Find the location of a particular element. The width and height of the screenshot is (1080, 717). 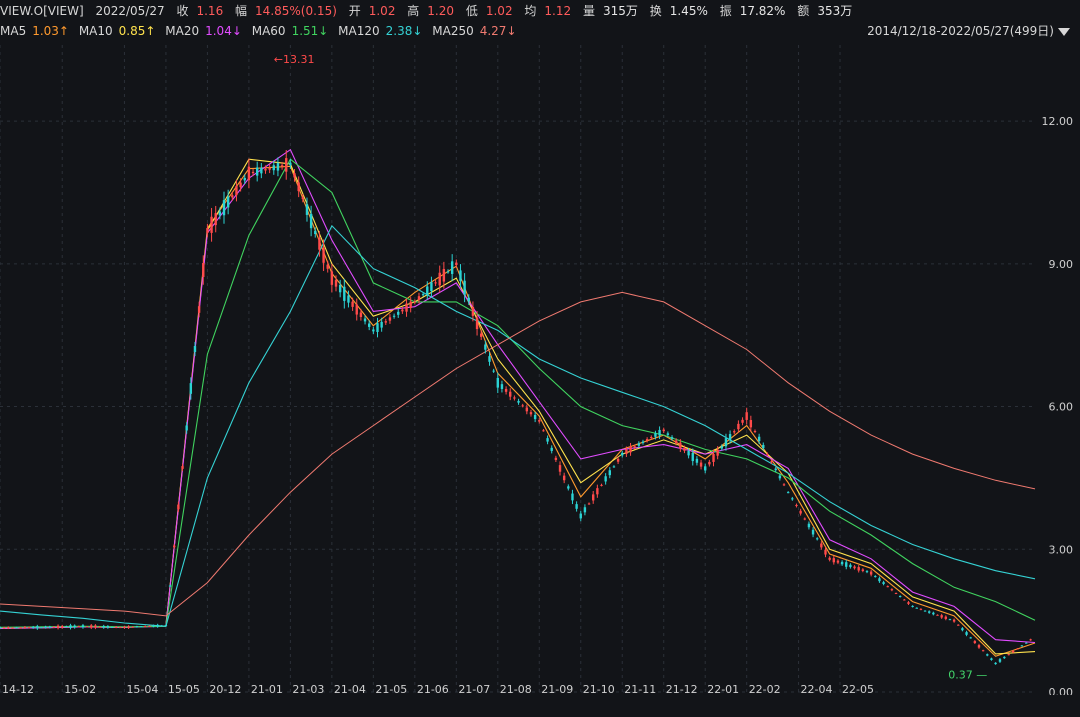

symbol: VIEW.O[VIEW] is located at coordinates (42, 11).